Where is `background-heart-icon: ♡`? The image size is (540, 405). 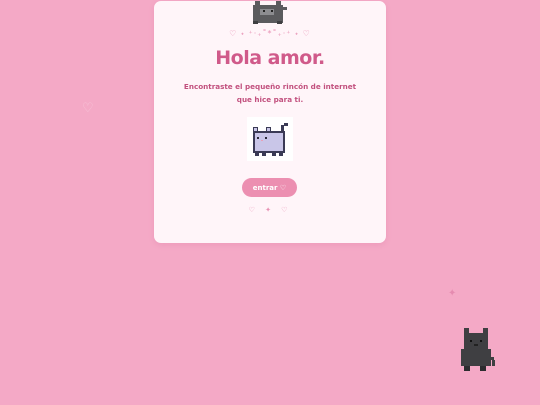
background-heart-icon: ♡ is located at coordinates (88, 108).